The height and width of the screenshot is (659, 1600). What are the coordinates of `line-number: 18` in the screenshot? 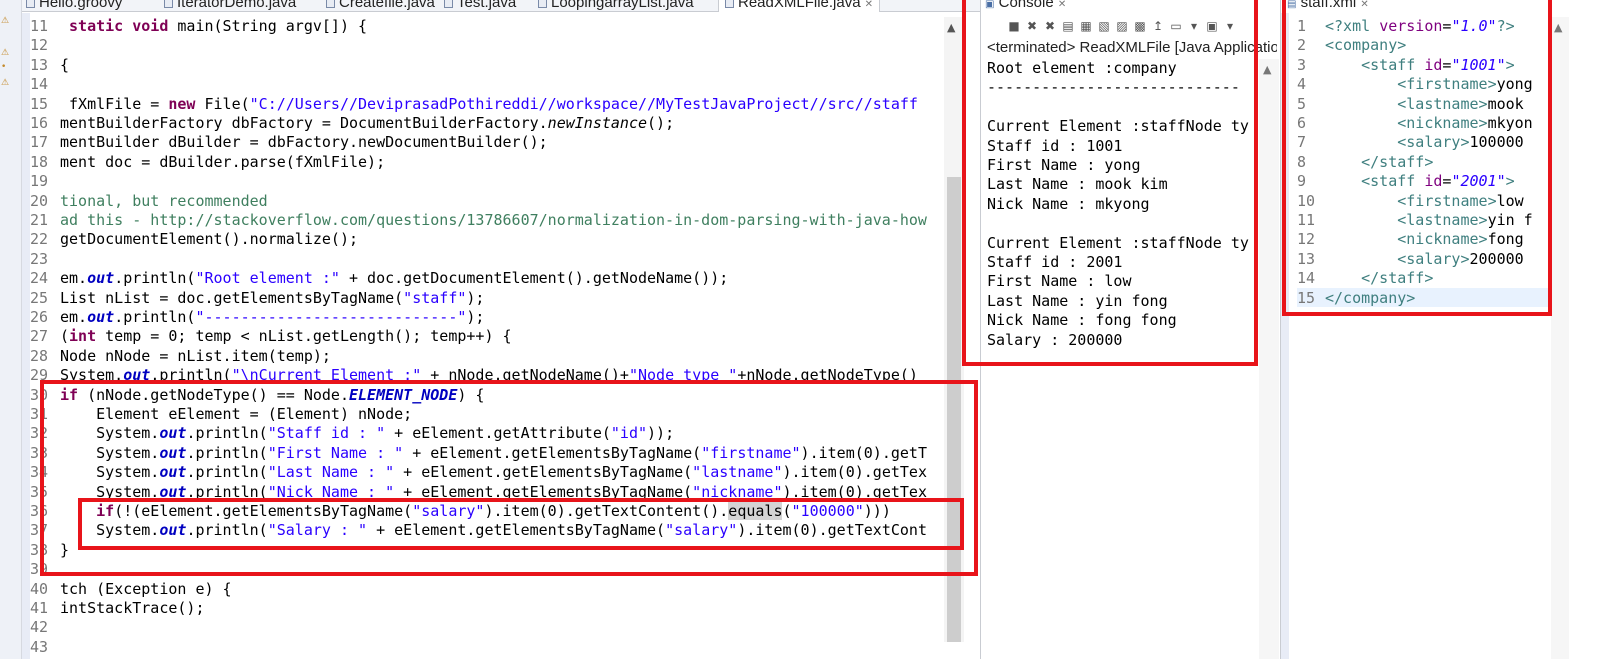 It's located at (39, 161).